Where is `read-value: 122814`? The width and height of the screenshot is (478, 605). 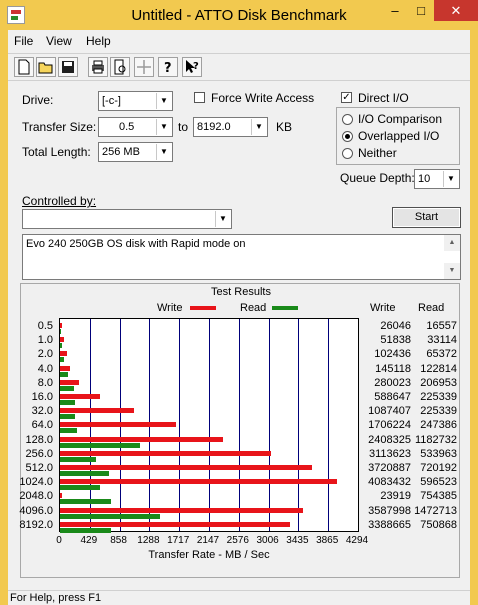 read-value: 122814 is located at coordinates (438, 368).